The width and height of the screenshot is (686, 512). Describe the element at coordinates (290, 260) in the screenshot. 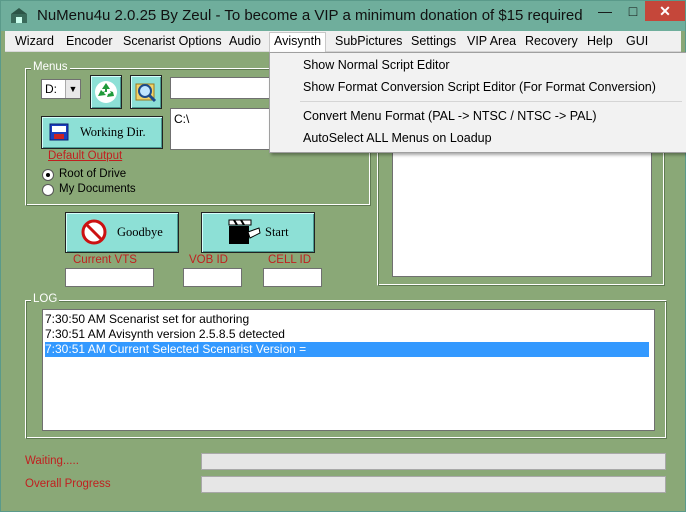

I see `cell-id-label: CELL ID` at that location.